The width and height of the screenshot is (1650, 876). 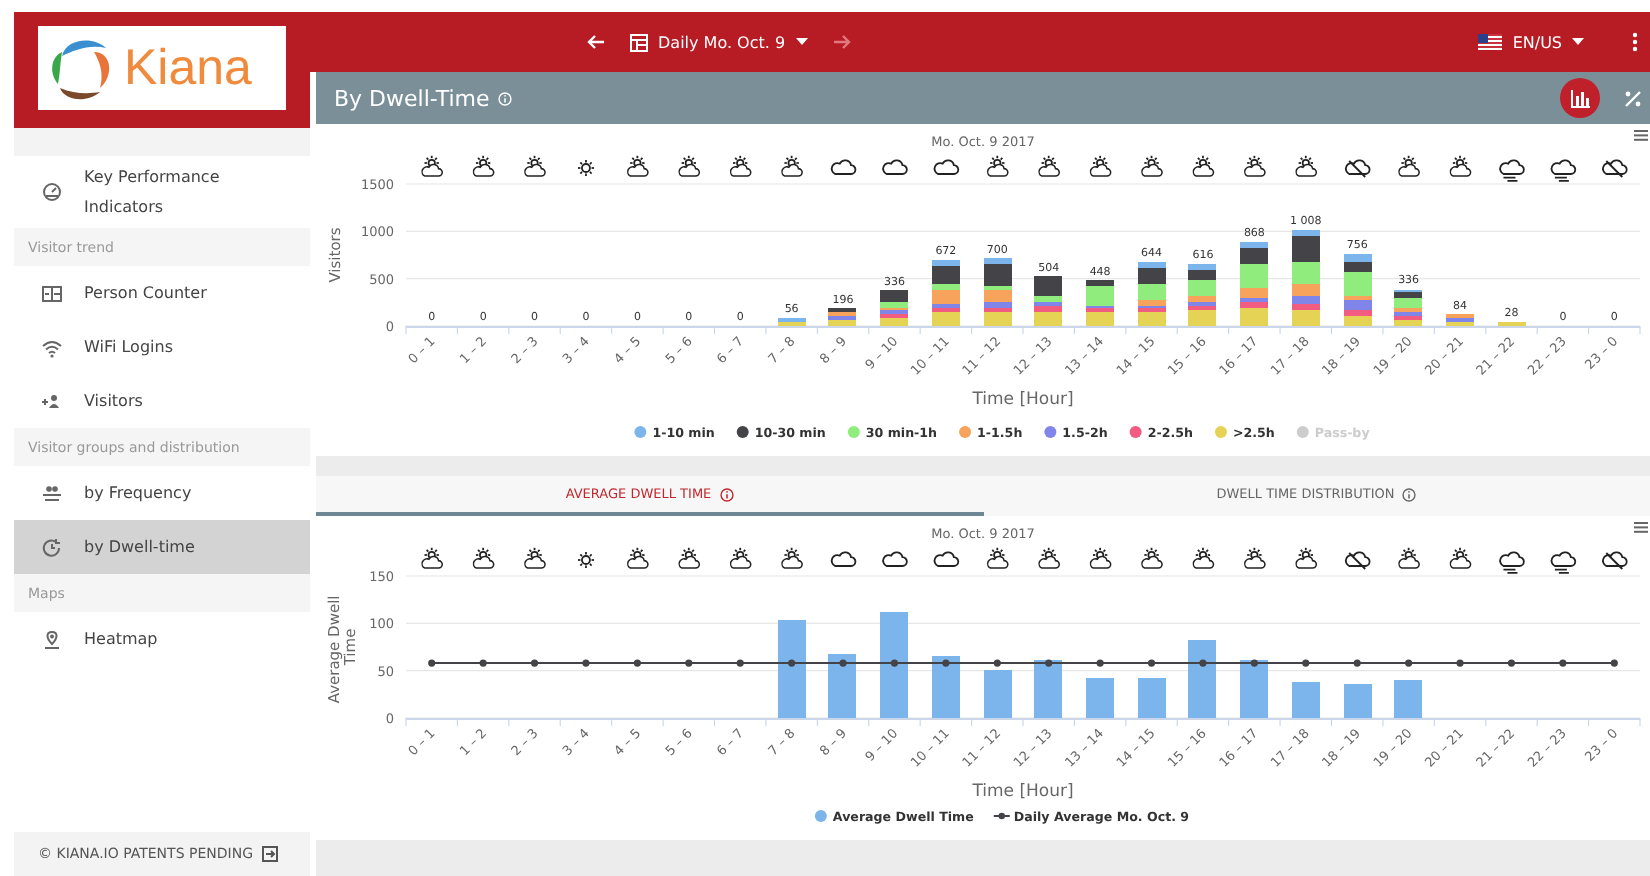 What do you see at coordinates (140, 548) in the screenshot?
I see `sidebar-label: by Dwell-time` at bounding box center [140, 548].